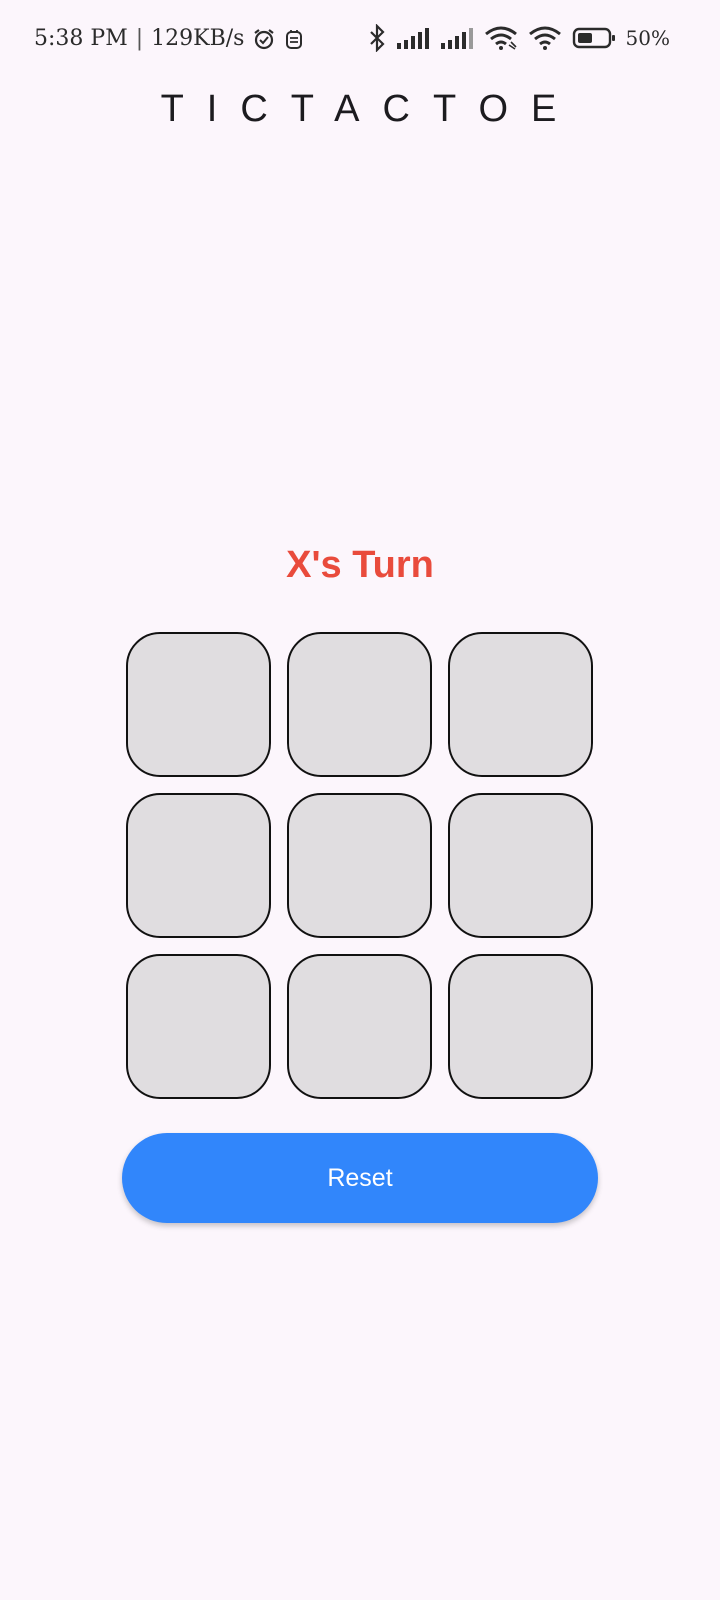 The height and width of the screenshot is (1600, 720). I want to click on network-speed: 129KB/s, so click(198, 38).